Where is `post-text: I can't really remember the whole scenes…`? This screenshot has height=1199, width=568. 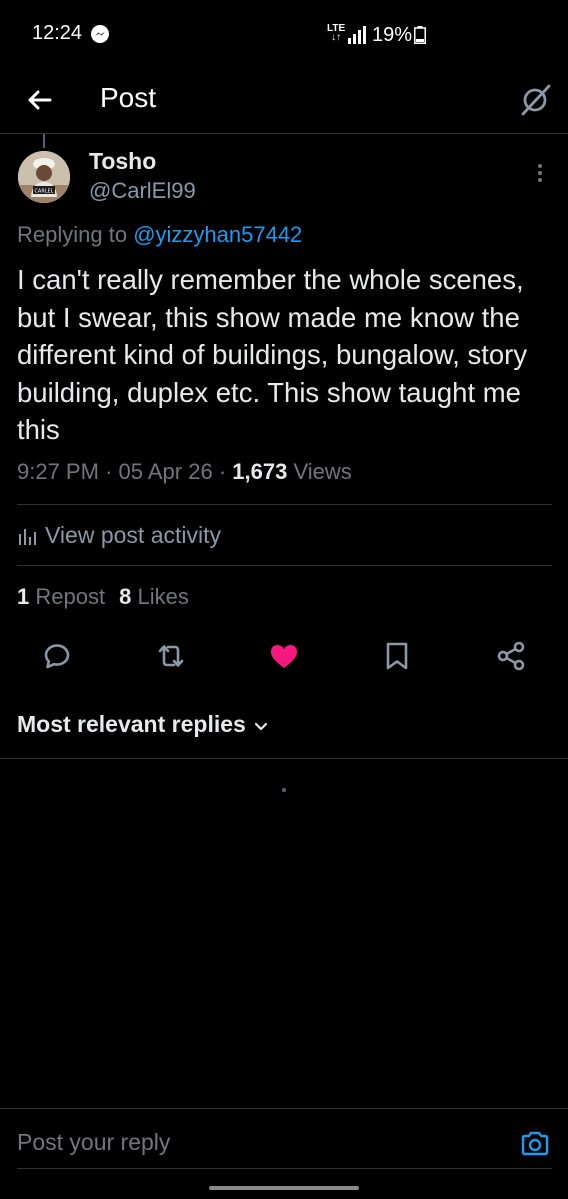 post-text: I can't really remember the whole scenes… is located at coordinates (272, 354).